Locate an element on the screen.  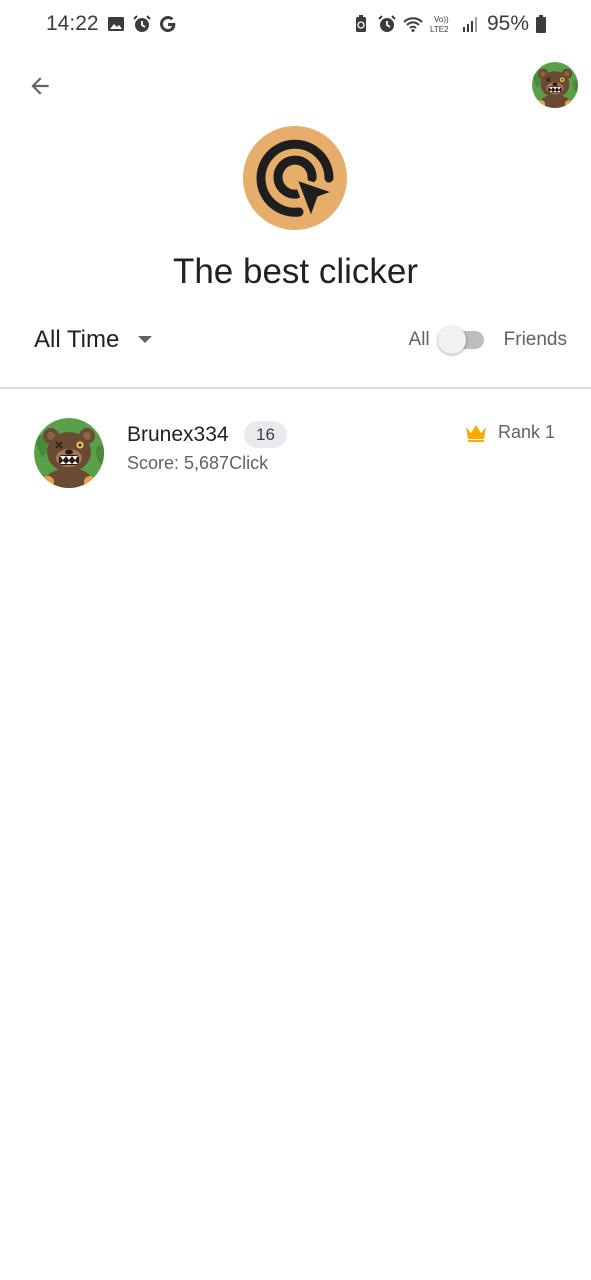
svg-text: LTE2 is located at coordinates (439, 29).